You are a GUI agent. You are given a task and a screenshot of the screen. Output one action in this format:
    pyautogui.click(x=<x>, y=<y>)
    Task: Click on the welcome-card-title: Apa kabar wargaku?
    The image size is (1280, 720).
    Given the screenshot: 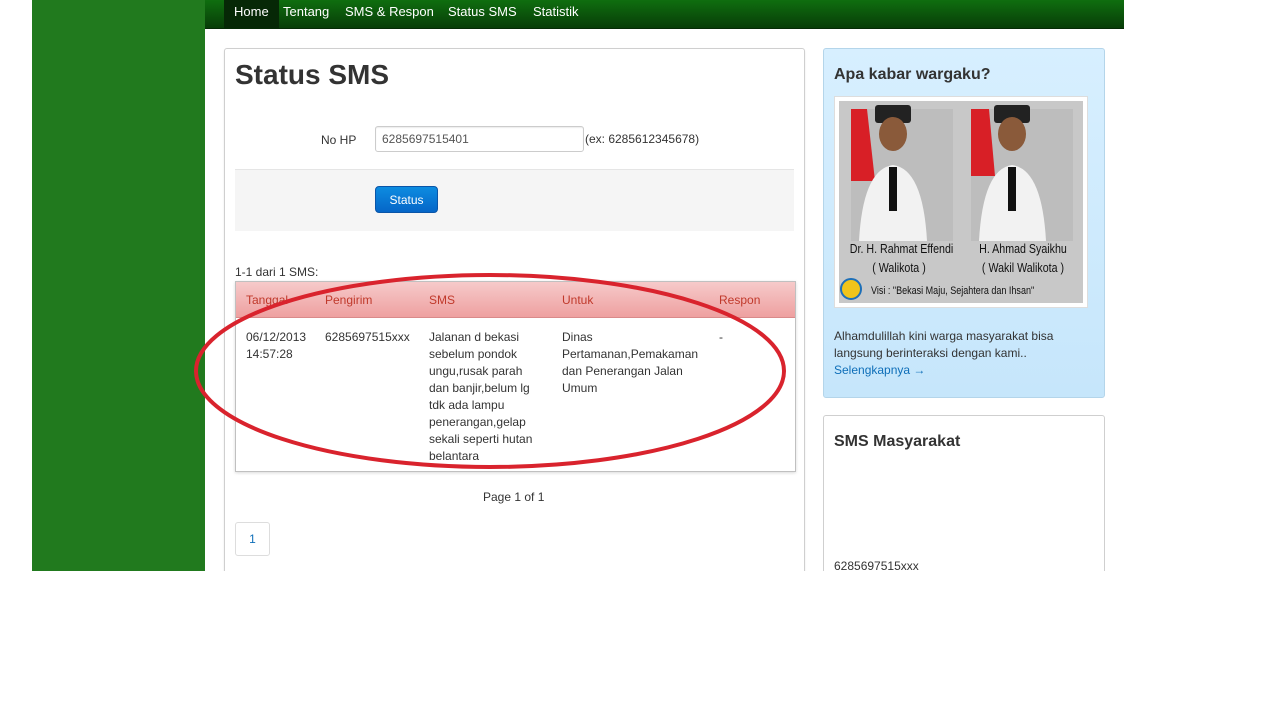 What is the action you would take?
    pyautogui.click(x=912, y=74)
    